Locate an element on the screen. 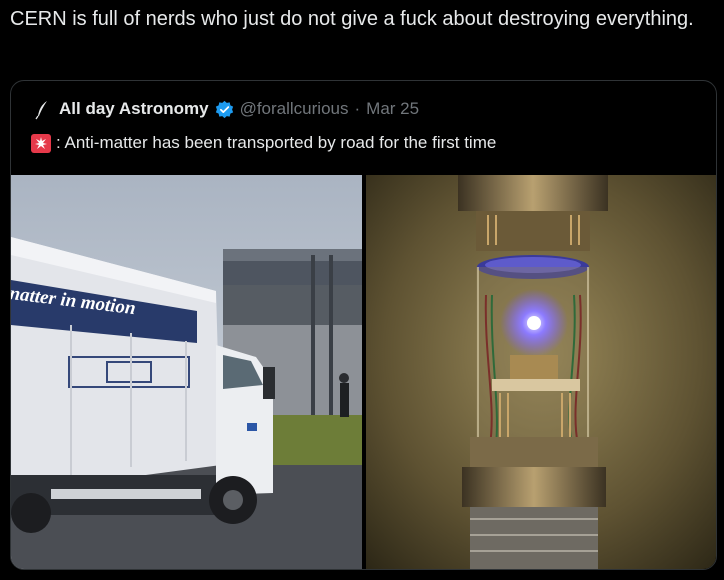 The height and width of the screenshot is (580, 724). author-name: All day Astronomy is located at coordinates (134, 109).